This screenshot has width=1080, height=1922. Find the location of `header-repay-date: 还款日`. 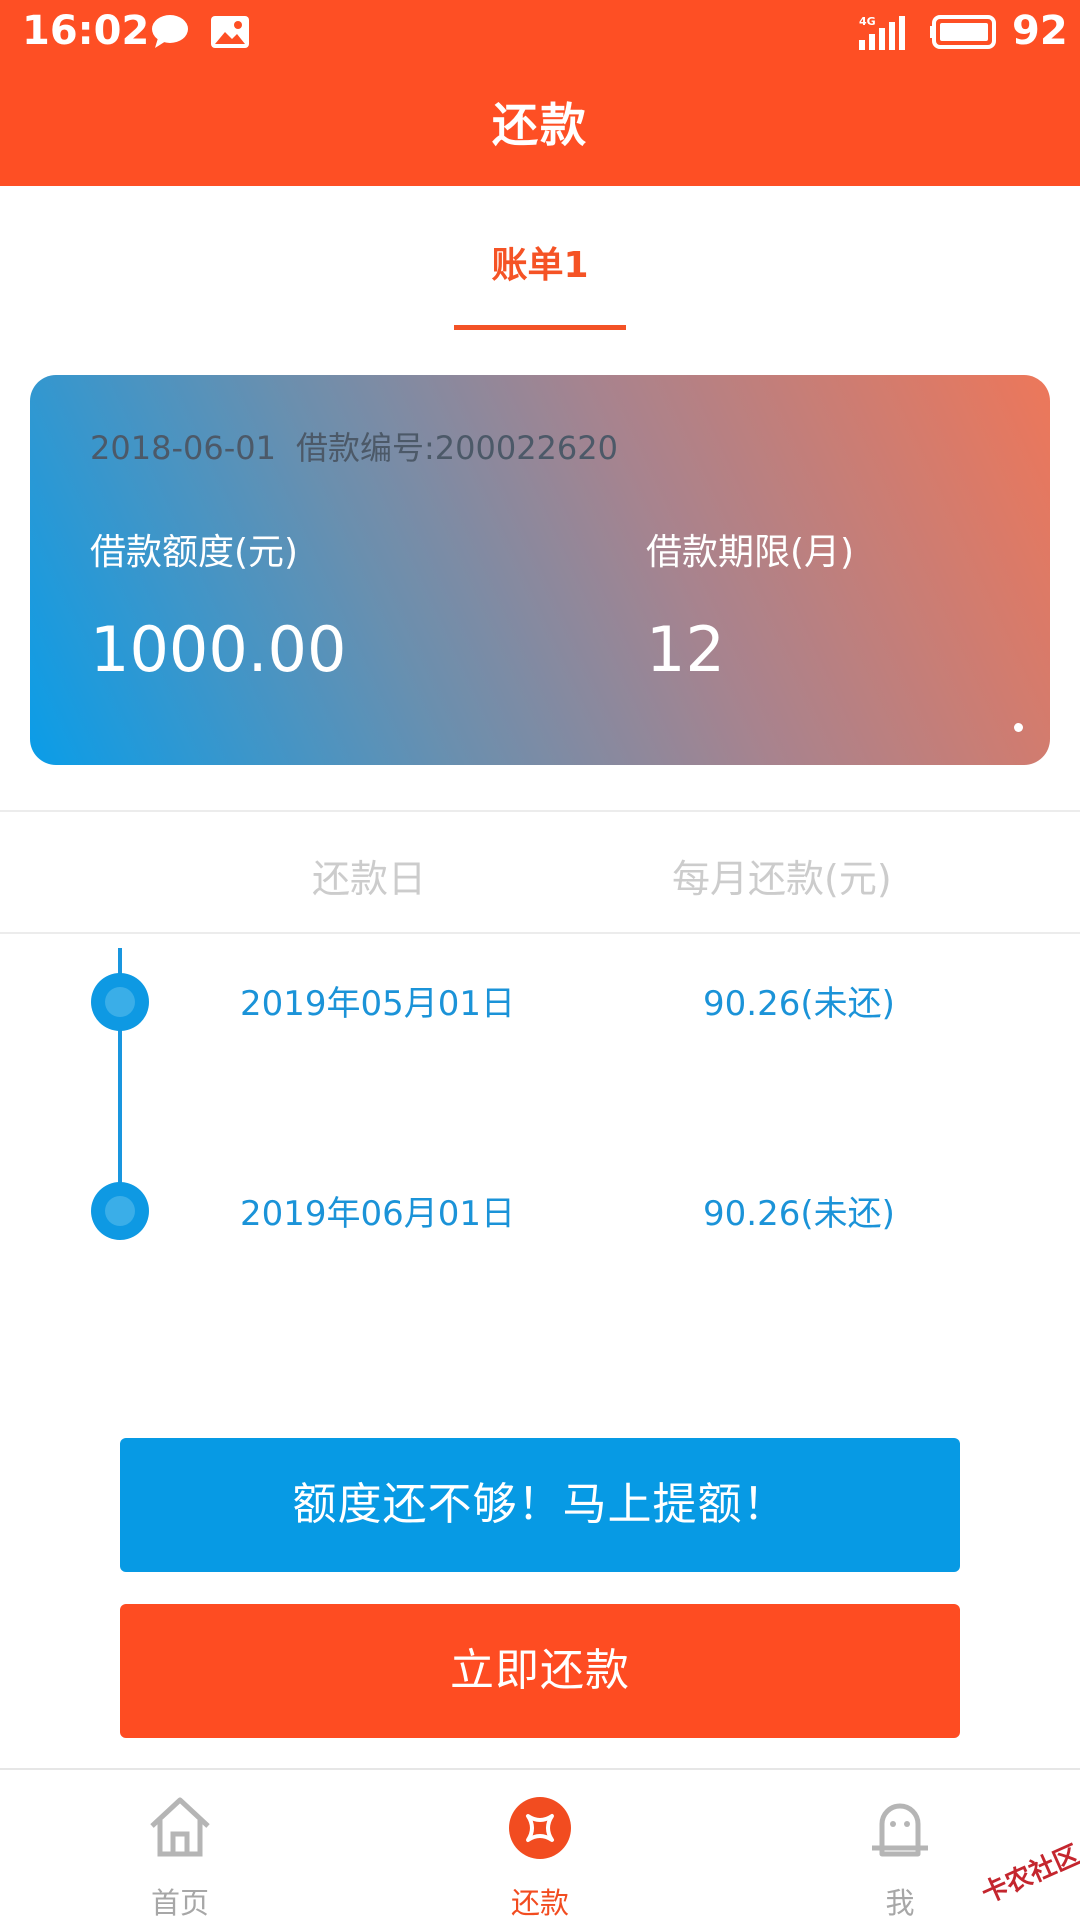

header-repay-date: 还款日 is located at coordinates (369, 879).